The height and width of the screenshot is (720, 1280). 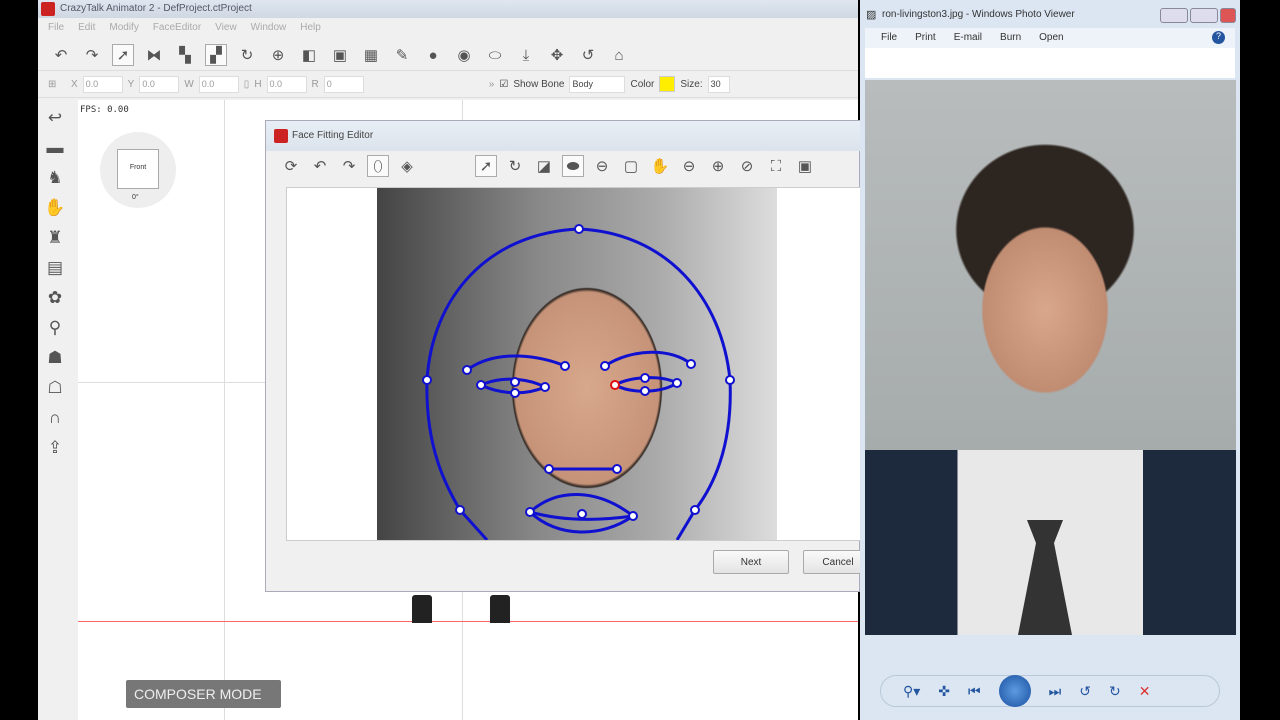 I want to click on w-label: W, so click(x=189, y=84).